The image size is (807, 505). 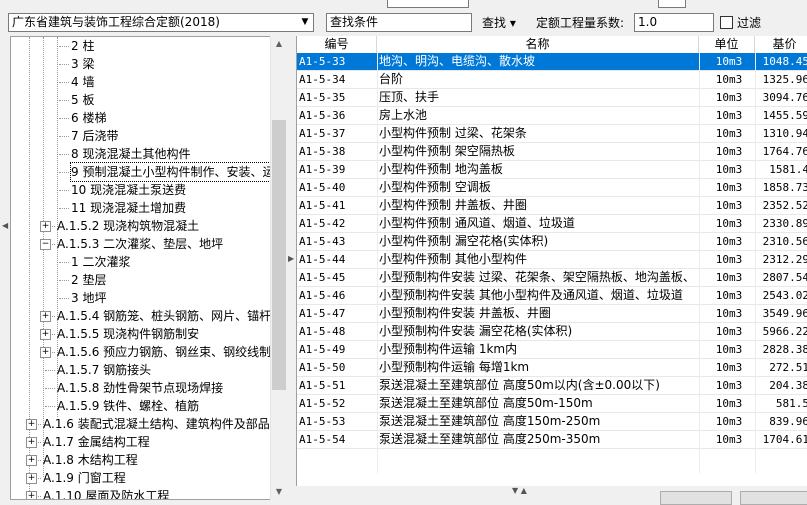 What do you see at coordinates (322, 349) in the screenshot?
I see `cell-code: A1-5-49` at bounding box center [322, 349].